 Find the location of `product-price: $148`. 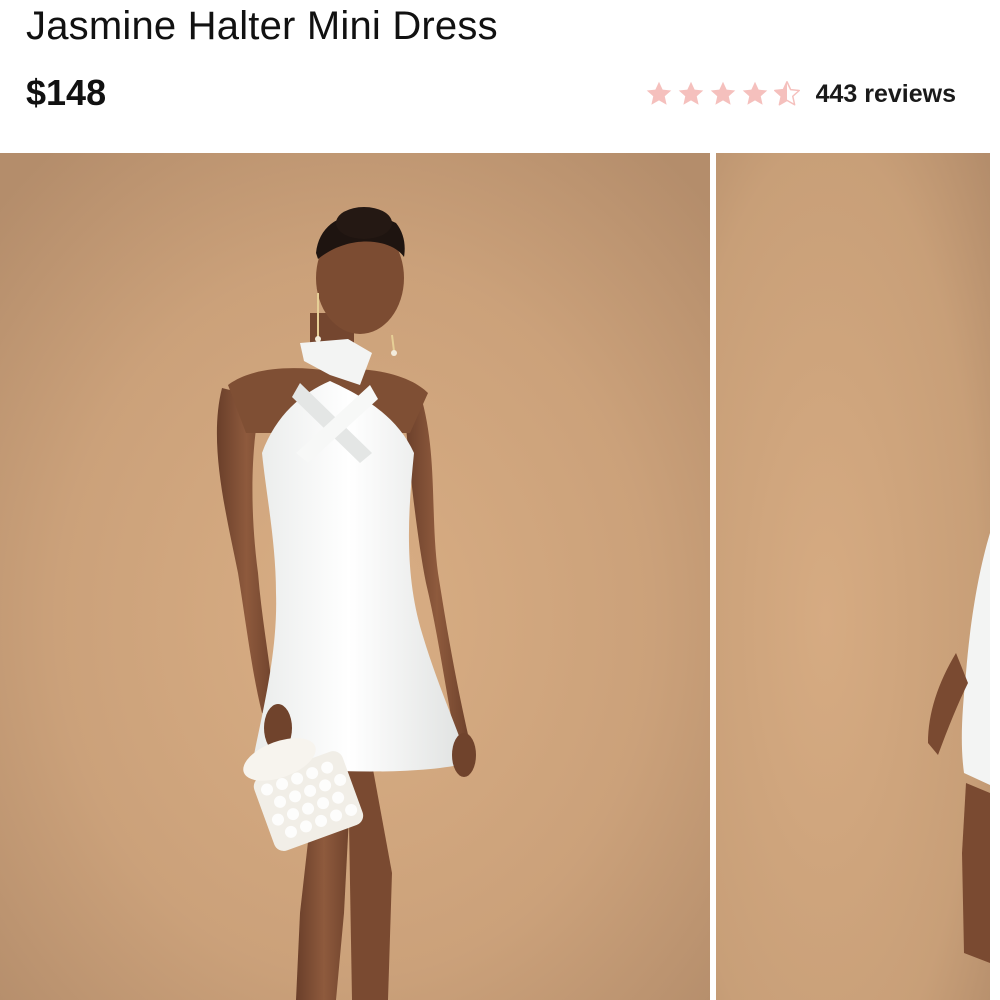

product-price: $148 is located at coordinates (66, 92).